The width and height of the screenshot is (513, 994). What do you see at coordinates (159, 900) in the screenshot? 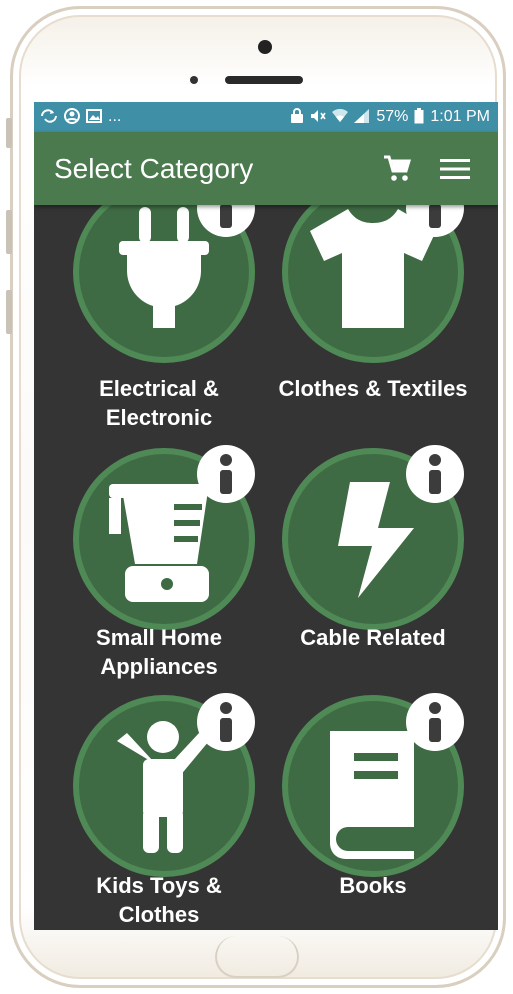
I see `category-label: Kids Toys & Clothes` at bounding box center [159, 900].